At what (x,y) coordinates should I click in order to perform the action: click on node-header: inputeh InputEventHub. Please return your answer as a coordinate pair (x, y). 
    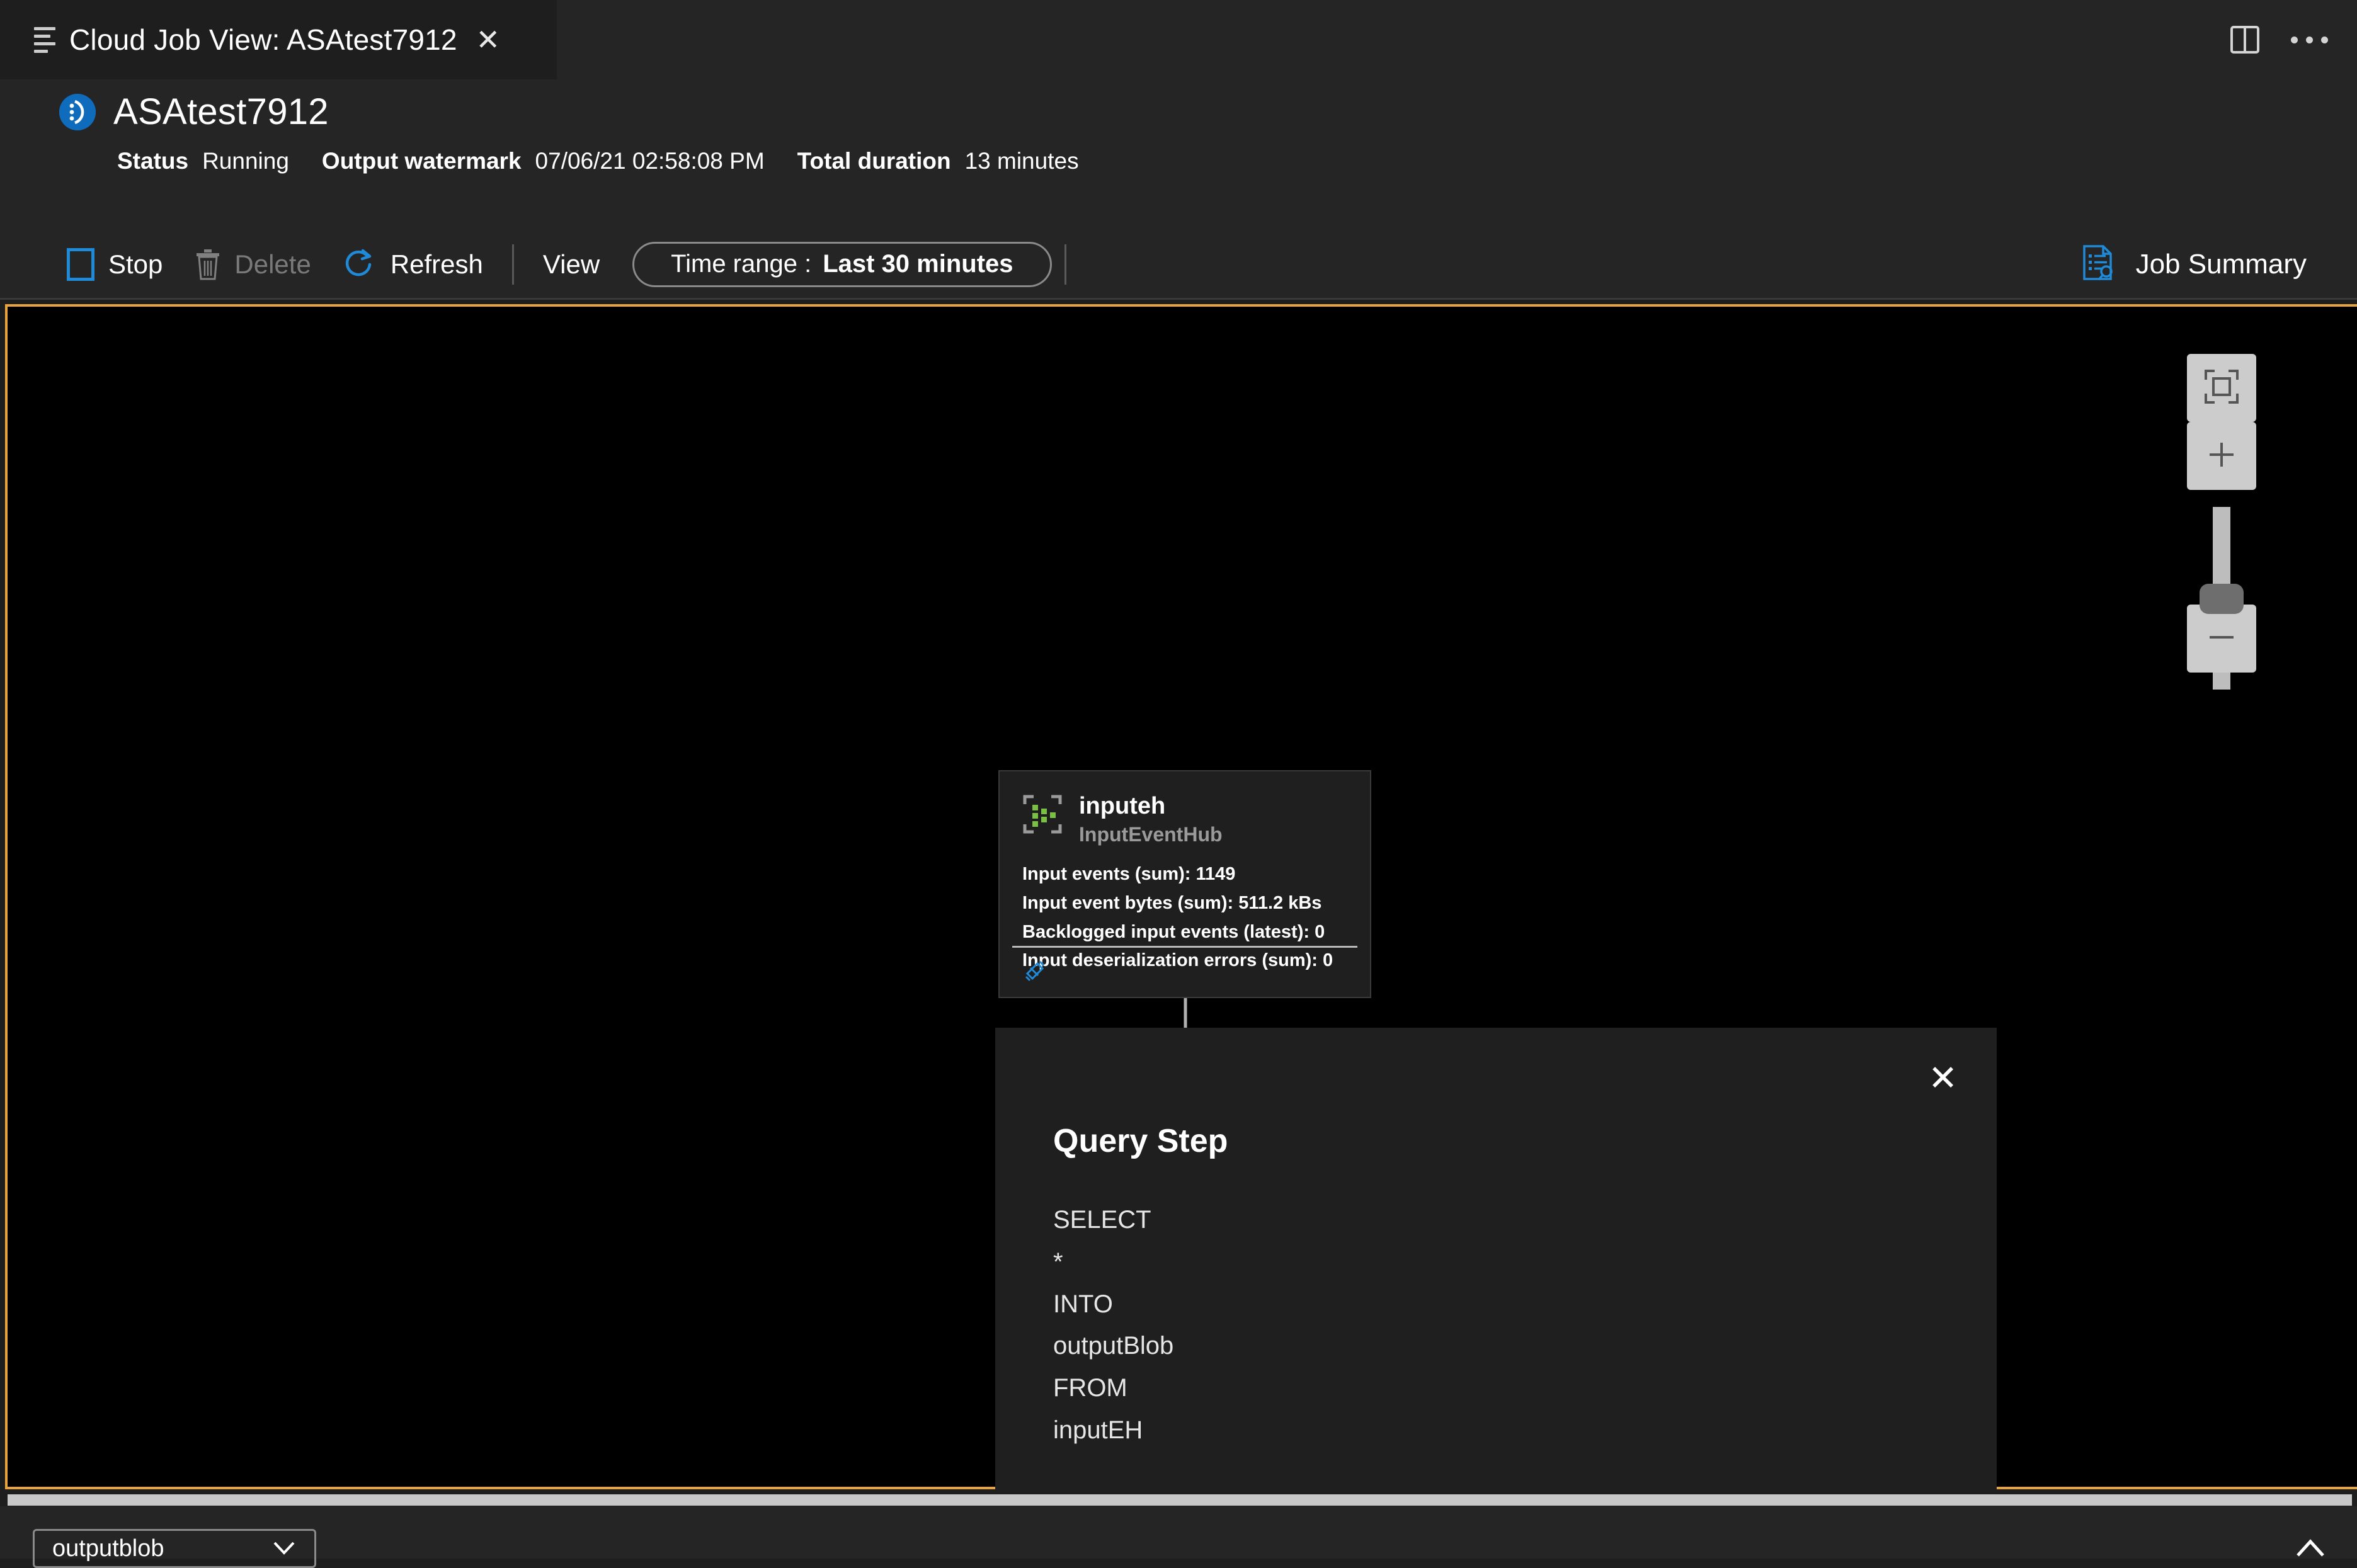
    Looking at the image, I should click on (1185, 808).